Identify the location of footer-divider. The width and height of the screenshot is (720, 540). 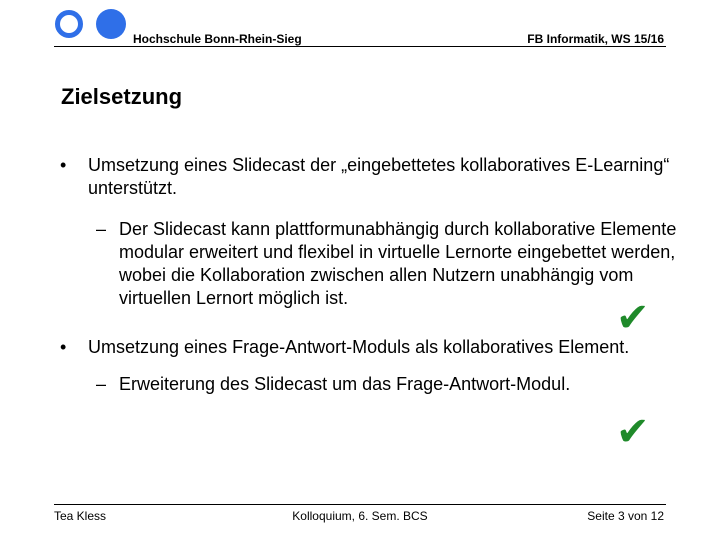
(360, 504).